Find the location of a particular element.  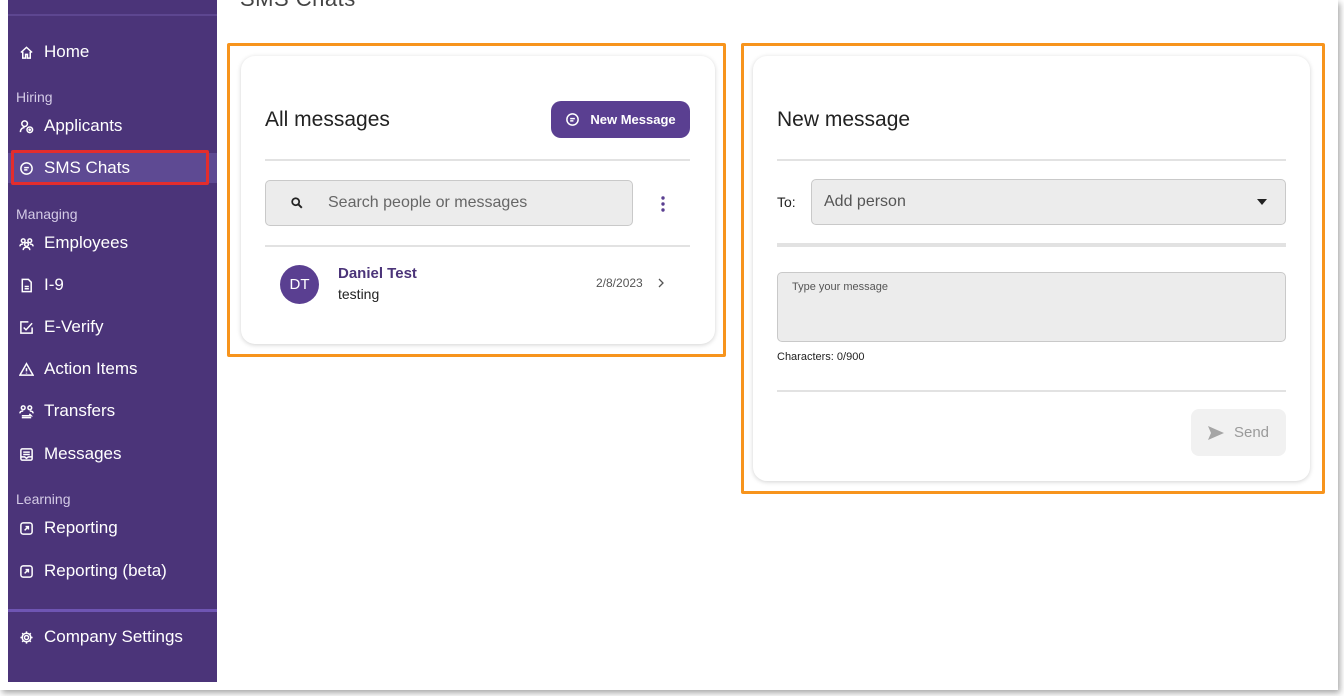

sidebar-item-label: E-Verify is located at coordinates (74, 326).